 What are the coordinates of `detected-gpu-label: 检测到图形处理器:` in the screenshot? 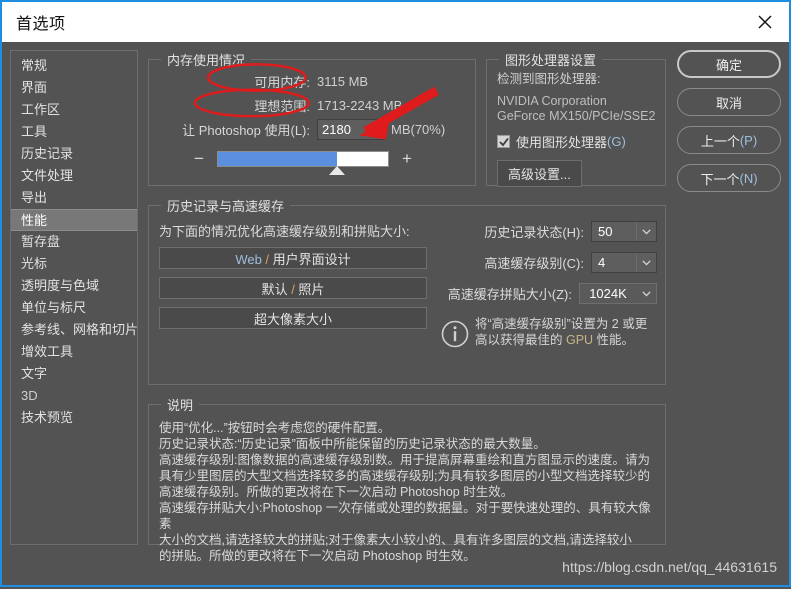 It's located at (549, 79).